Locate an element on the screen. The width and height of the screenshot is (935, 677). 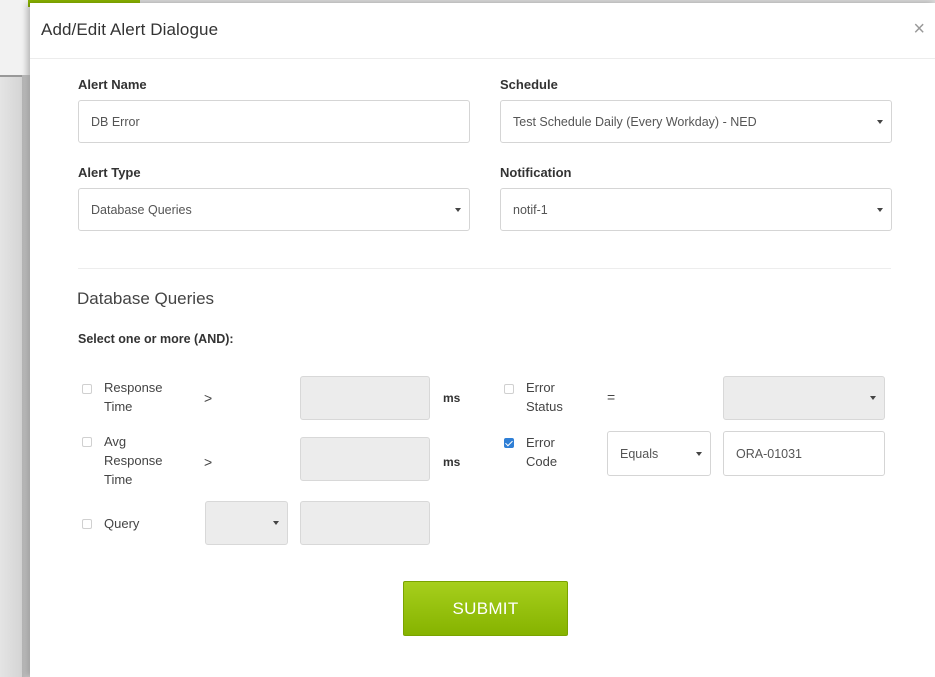
notification-select: notif-1 is located at coordinates (696, 209).